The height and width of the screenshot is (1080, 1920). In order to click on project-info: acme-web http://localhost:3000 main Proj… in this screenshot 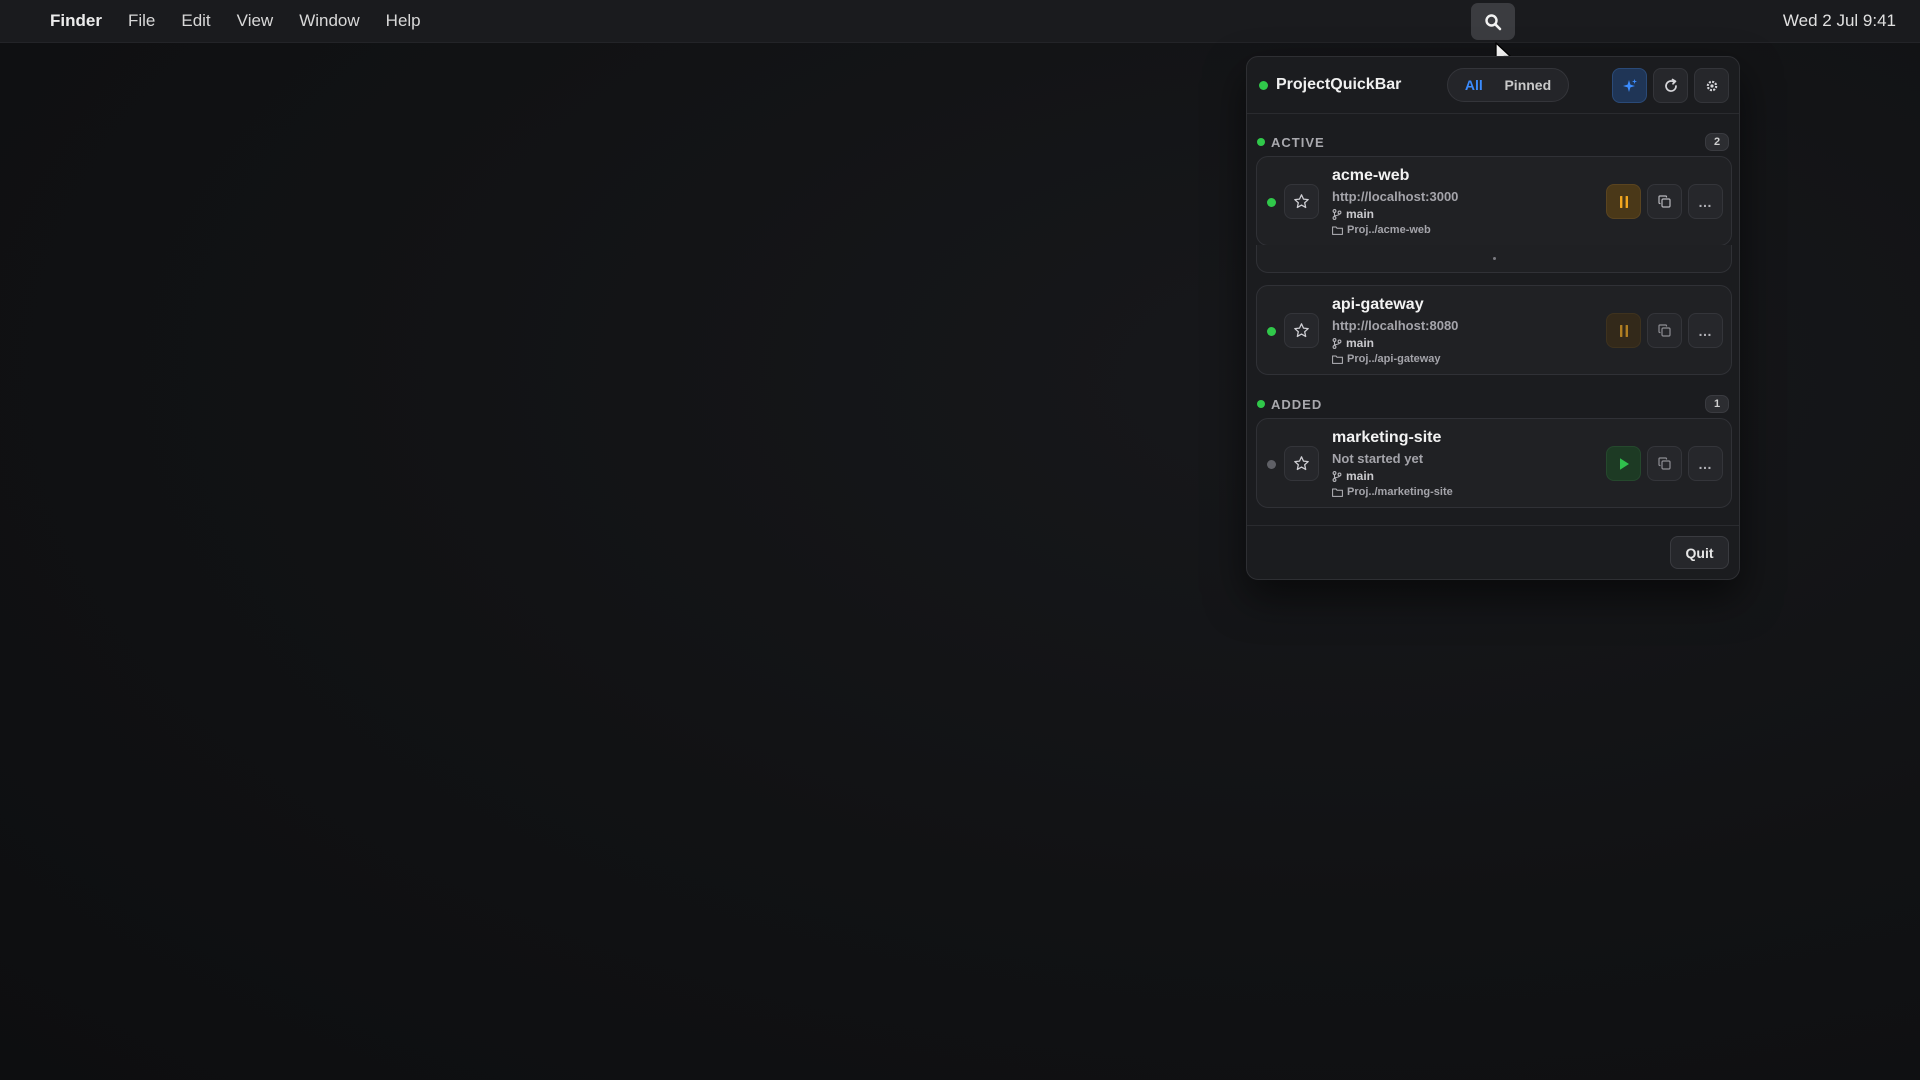, I will do `click(1395, 203)`.